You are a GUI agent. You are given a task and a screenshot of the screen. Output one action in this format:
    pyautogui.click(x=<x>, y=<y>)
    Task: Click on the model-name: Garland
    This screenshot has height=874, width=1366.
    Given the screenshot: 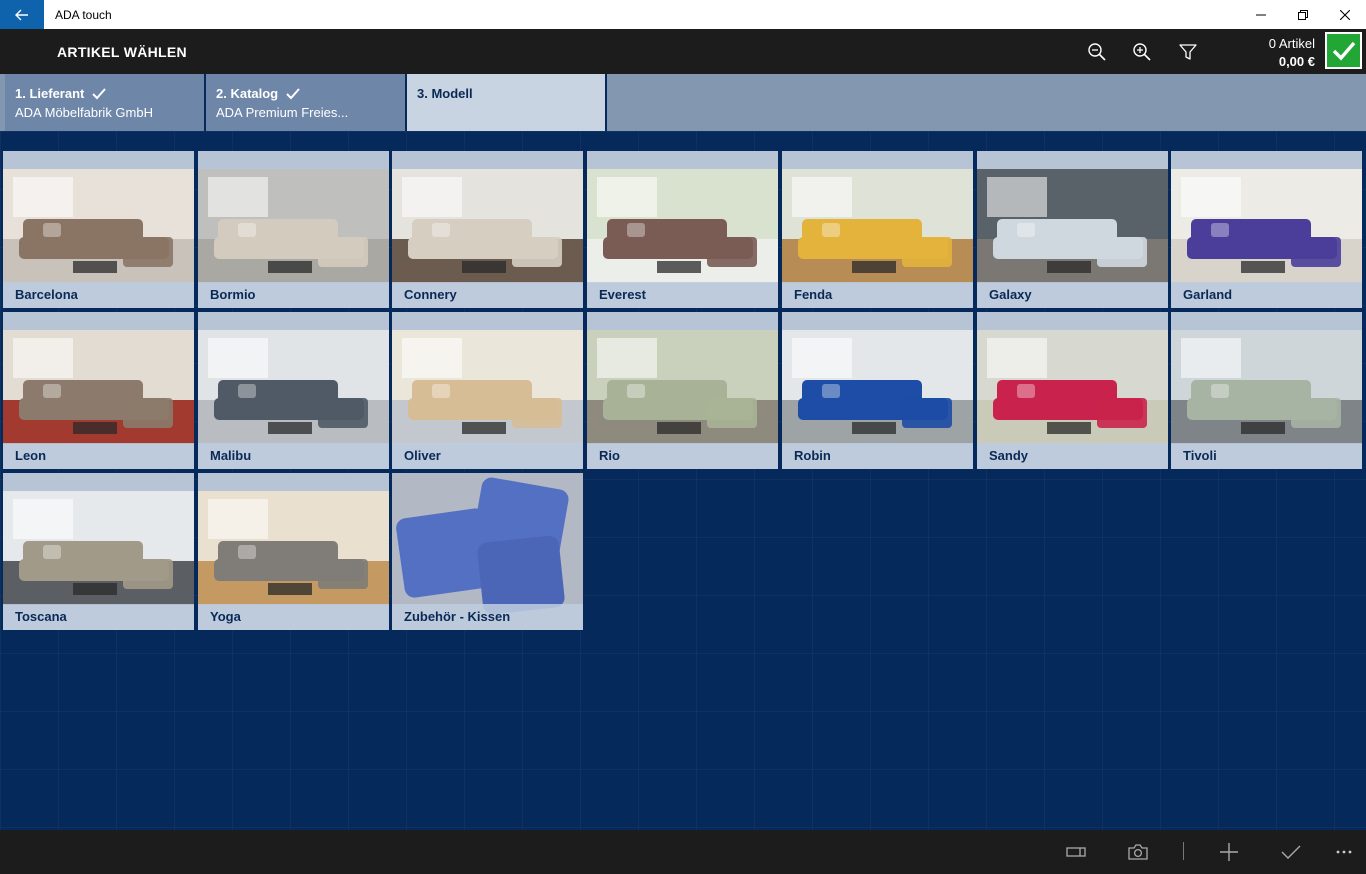 What is the action you would take?
    pyautogui.click(x=1266, y=295)
    